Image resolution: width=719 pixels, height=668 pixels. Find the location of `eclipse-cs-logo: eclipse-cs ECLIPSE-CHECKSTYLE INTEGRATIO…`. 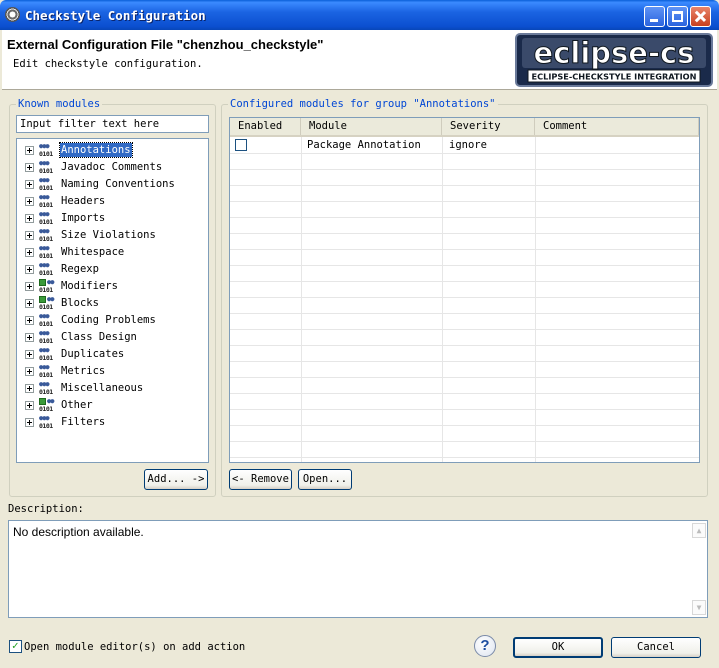

eclipse-cs-logo: eclipse-cs ECLIPSE-CHECKSTYLE INTEGRATIO… is located at coordinates (614, 60).